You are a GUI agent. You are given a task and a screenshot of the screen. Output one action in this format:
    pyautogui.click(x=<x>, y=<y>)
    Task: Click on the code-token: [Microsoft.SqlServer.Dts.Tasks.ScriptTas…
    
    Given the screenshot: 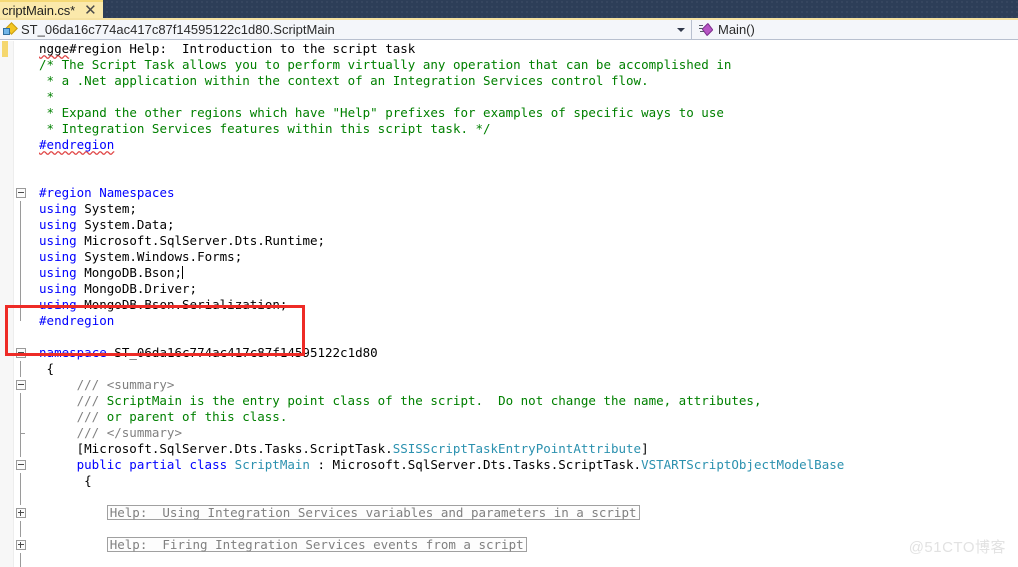 What is the action you would take?
    pyautogui.click(x=234, y=448)
    